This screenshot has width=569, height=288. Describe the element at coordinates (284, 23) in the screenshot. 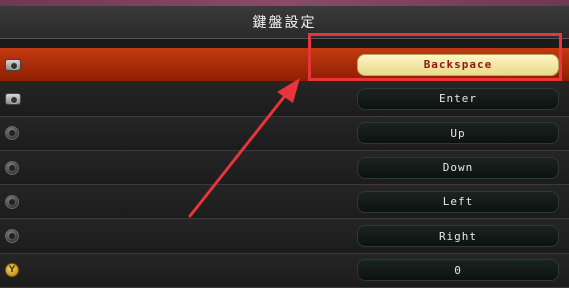

I see `page-title: 鍵盤設定` at that location.